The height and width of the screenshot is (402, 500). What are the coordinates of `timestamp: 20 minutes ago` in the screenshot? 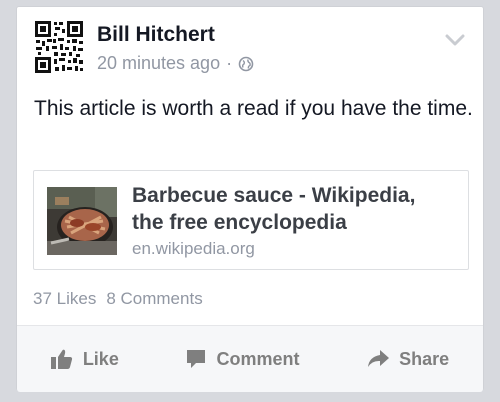 It's located at (158, 63).